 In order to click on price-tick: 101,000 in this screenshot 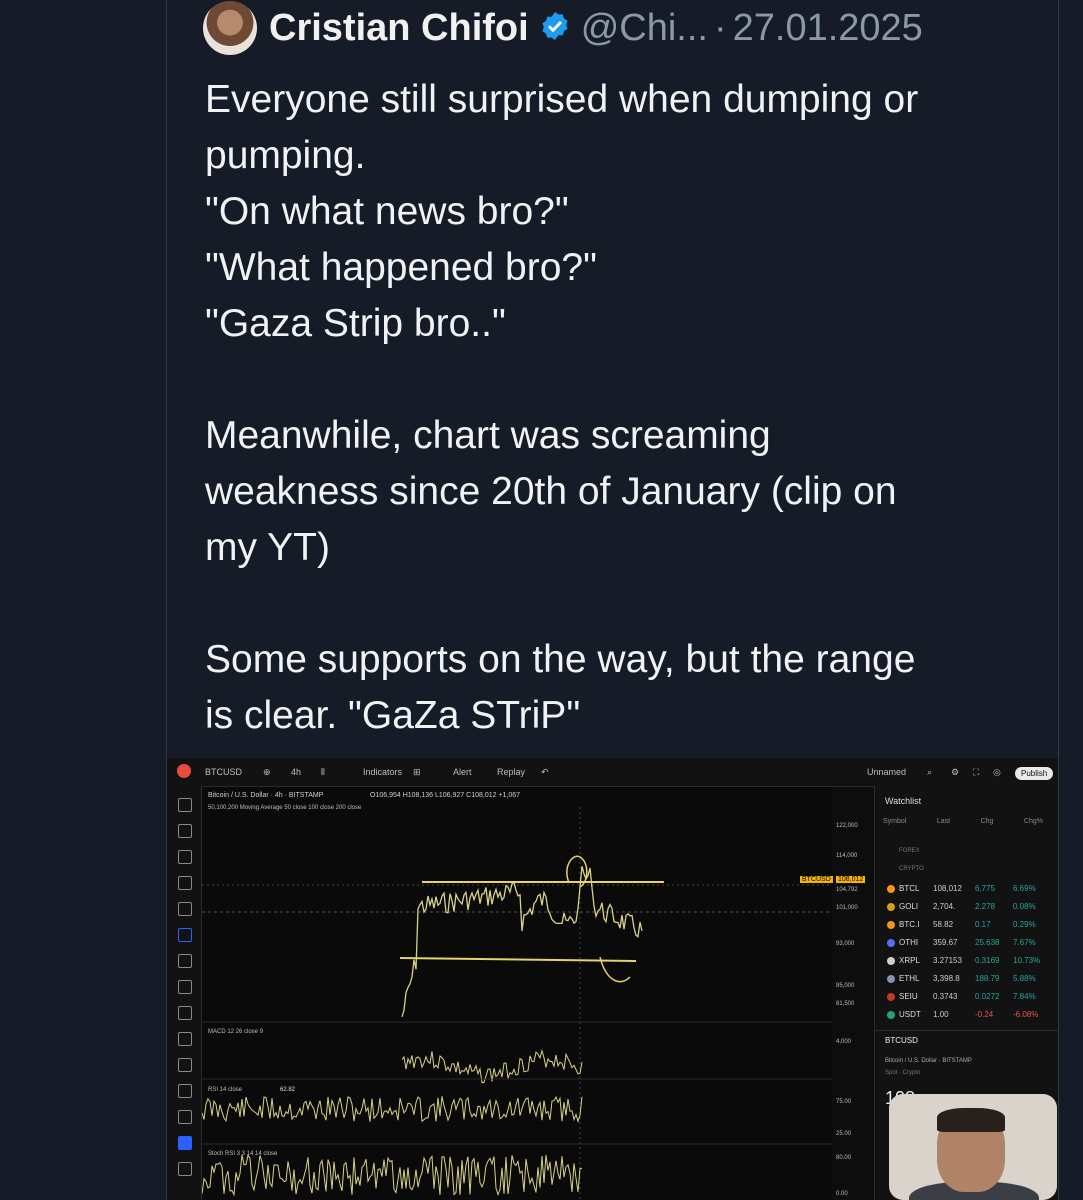, I will do `click(847, 908)`.